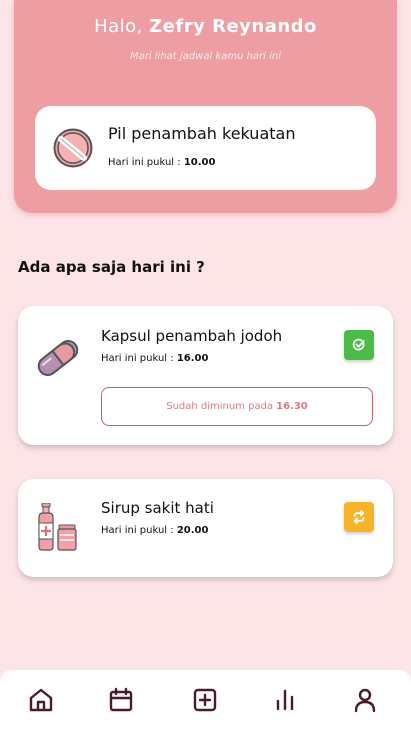 This screenshot has width=411, height=731. I want to click on check-icon, so click(358, 344).